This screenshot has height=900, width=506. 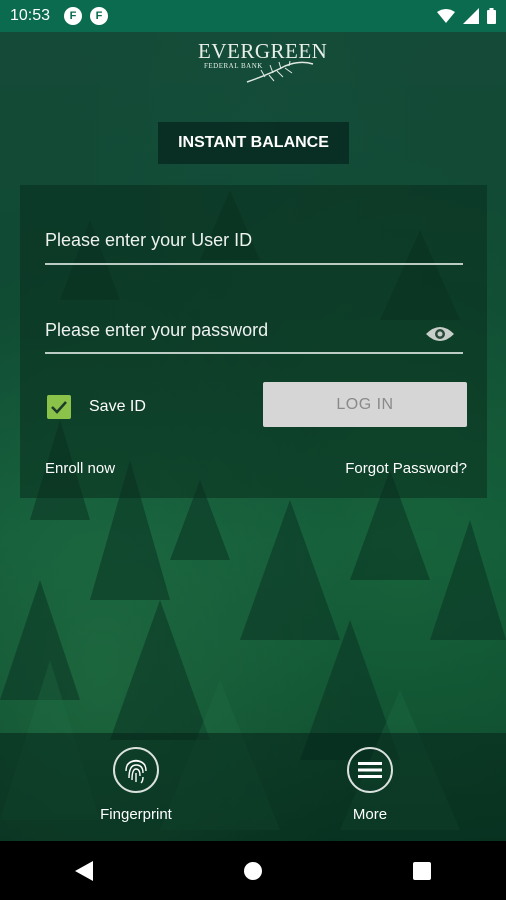 I want to click on fingerprint-button: Fingerprint, so click(x=136, y=785).